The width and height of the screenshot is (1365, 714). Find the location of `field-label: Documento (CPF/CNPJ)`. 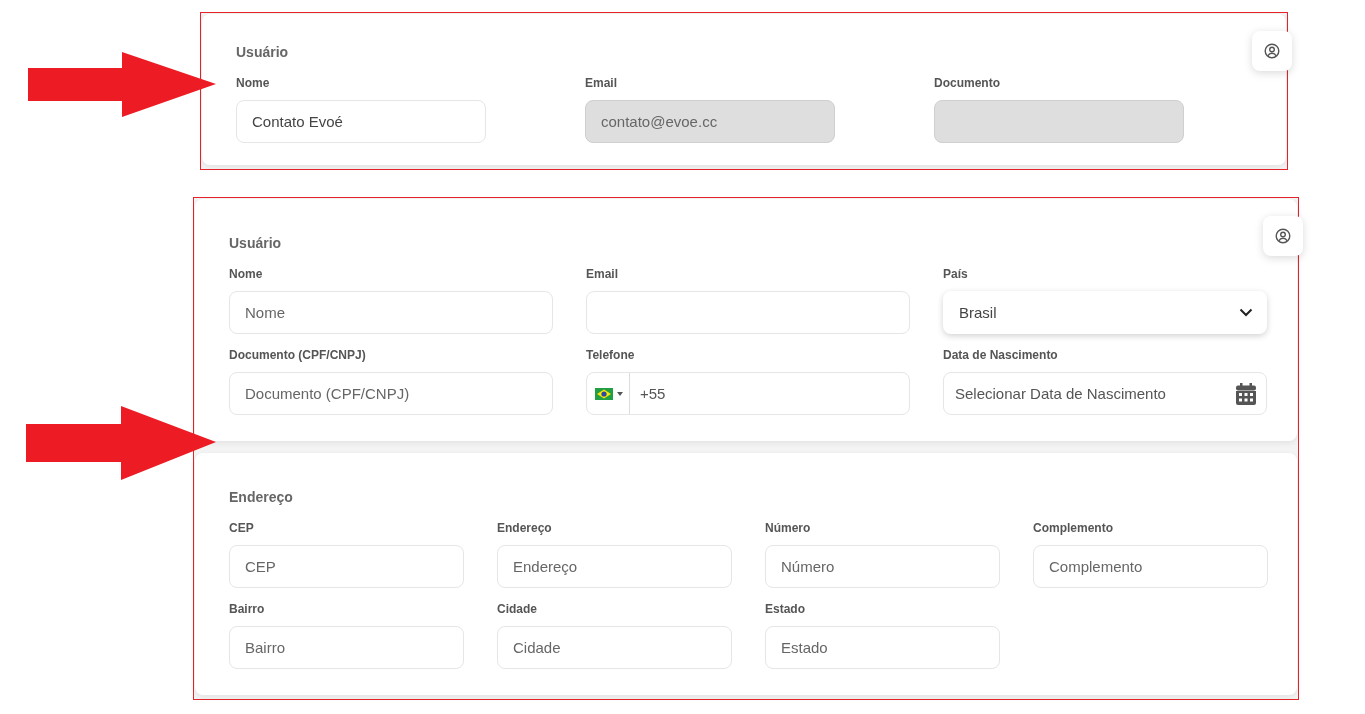

field-label: Documento (CPF/CNPJ) is located at coordinates (298, 355).